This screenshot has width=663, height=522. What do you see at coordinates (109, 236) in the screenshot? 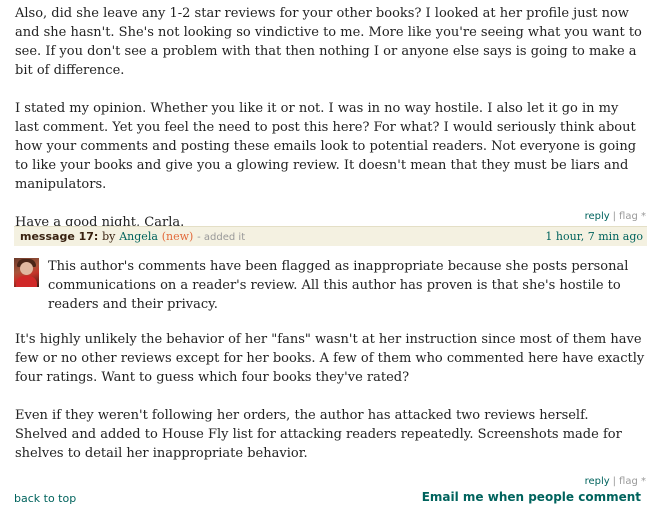
I see `by-label: by` at bounding box center [109, 236].